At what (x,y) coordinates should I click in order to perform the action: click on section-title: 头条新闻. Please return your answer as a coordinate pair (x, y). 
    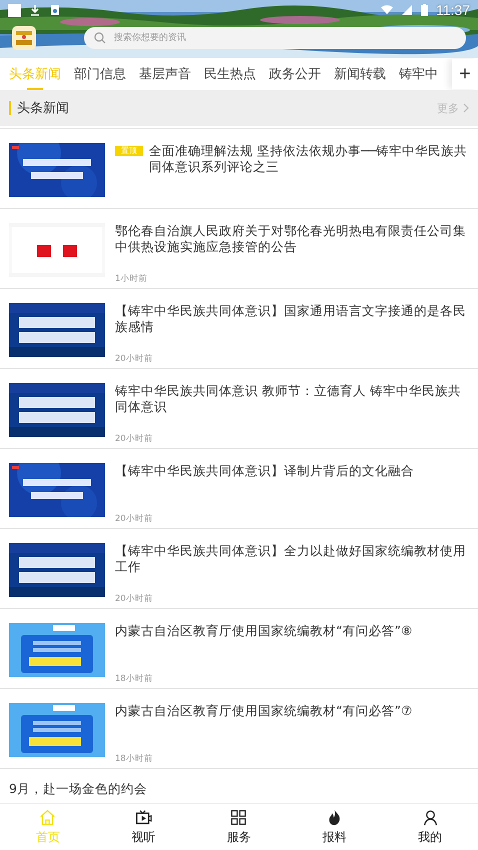
    Looking at the image, I should click on (43, 108).